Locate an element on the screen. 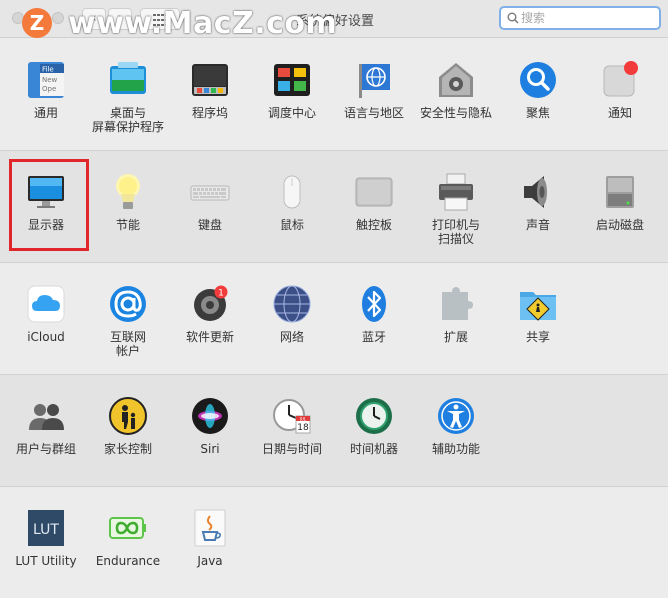  notifications-icon is located at coordinates (620, 79).